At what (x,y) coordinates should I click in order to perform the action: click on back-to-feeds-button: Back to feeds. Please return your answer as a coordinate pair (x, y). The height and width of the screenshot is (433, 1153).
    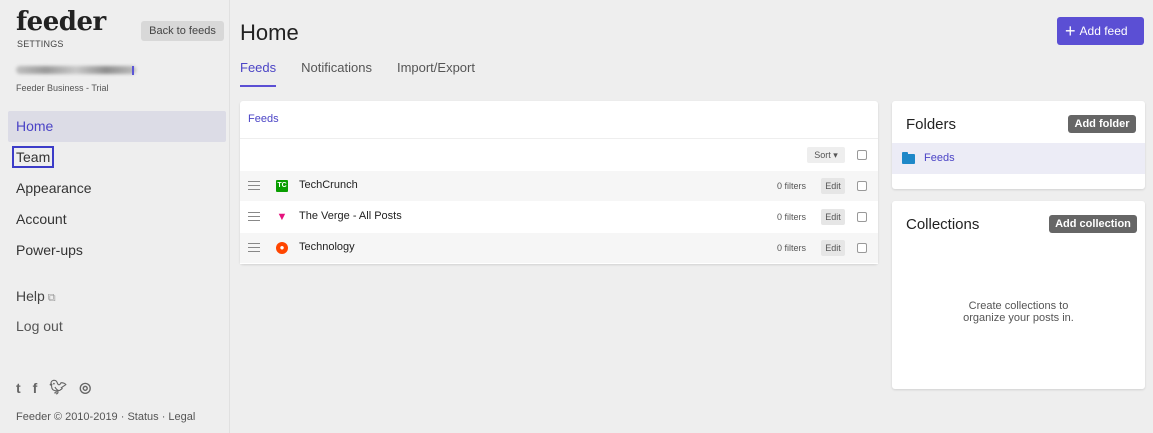
    Looking at the image, I should click on (182, 31).